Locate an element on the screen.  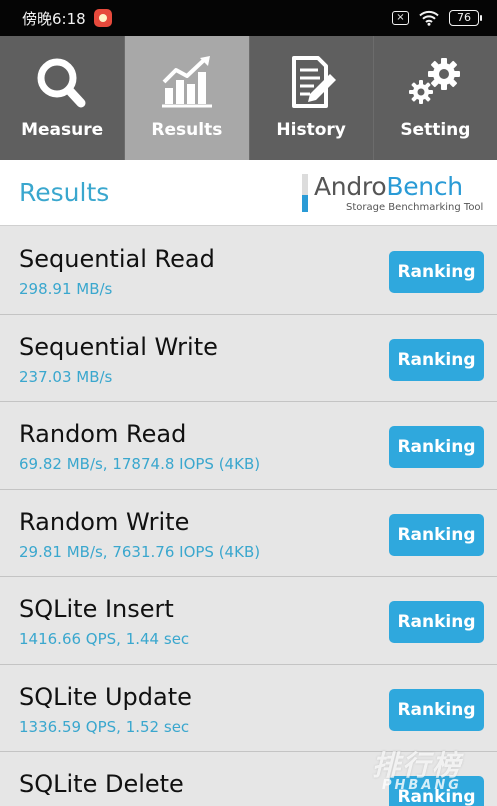
logo-name-andro: Andro is located at coordinates (350, 186).